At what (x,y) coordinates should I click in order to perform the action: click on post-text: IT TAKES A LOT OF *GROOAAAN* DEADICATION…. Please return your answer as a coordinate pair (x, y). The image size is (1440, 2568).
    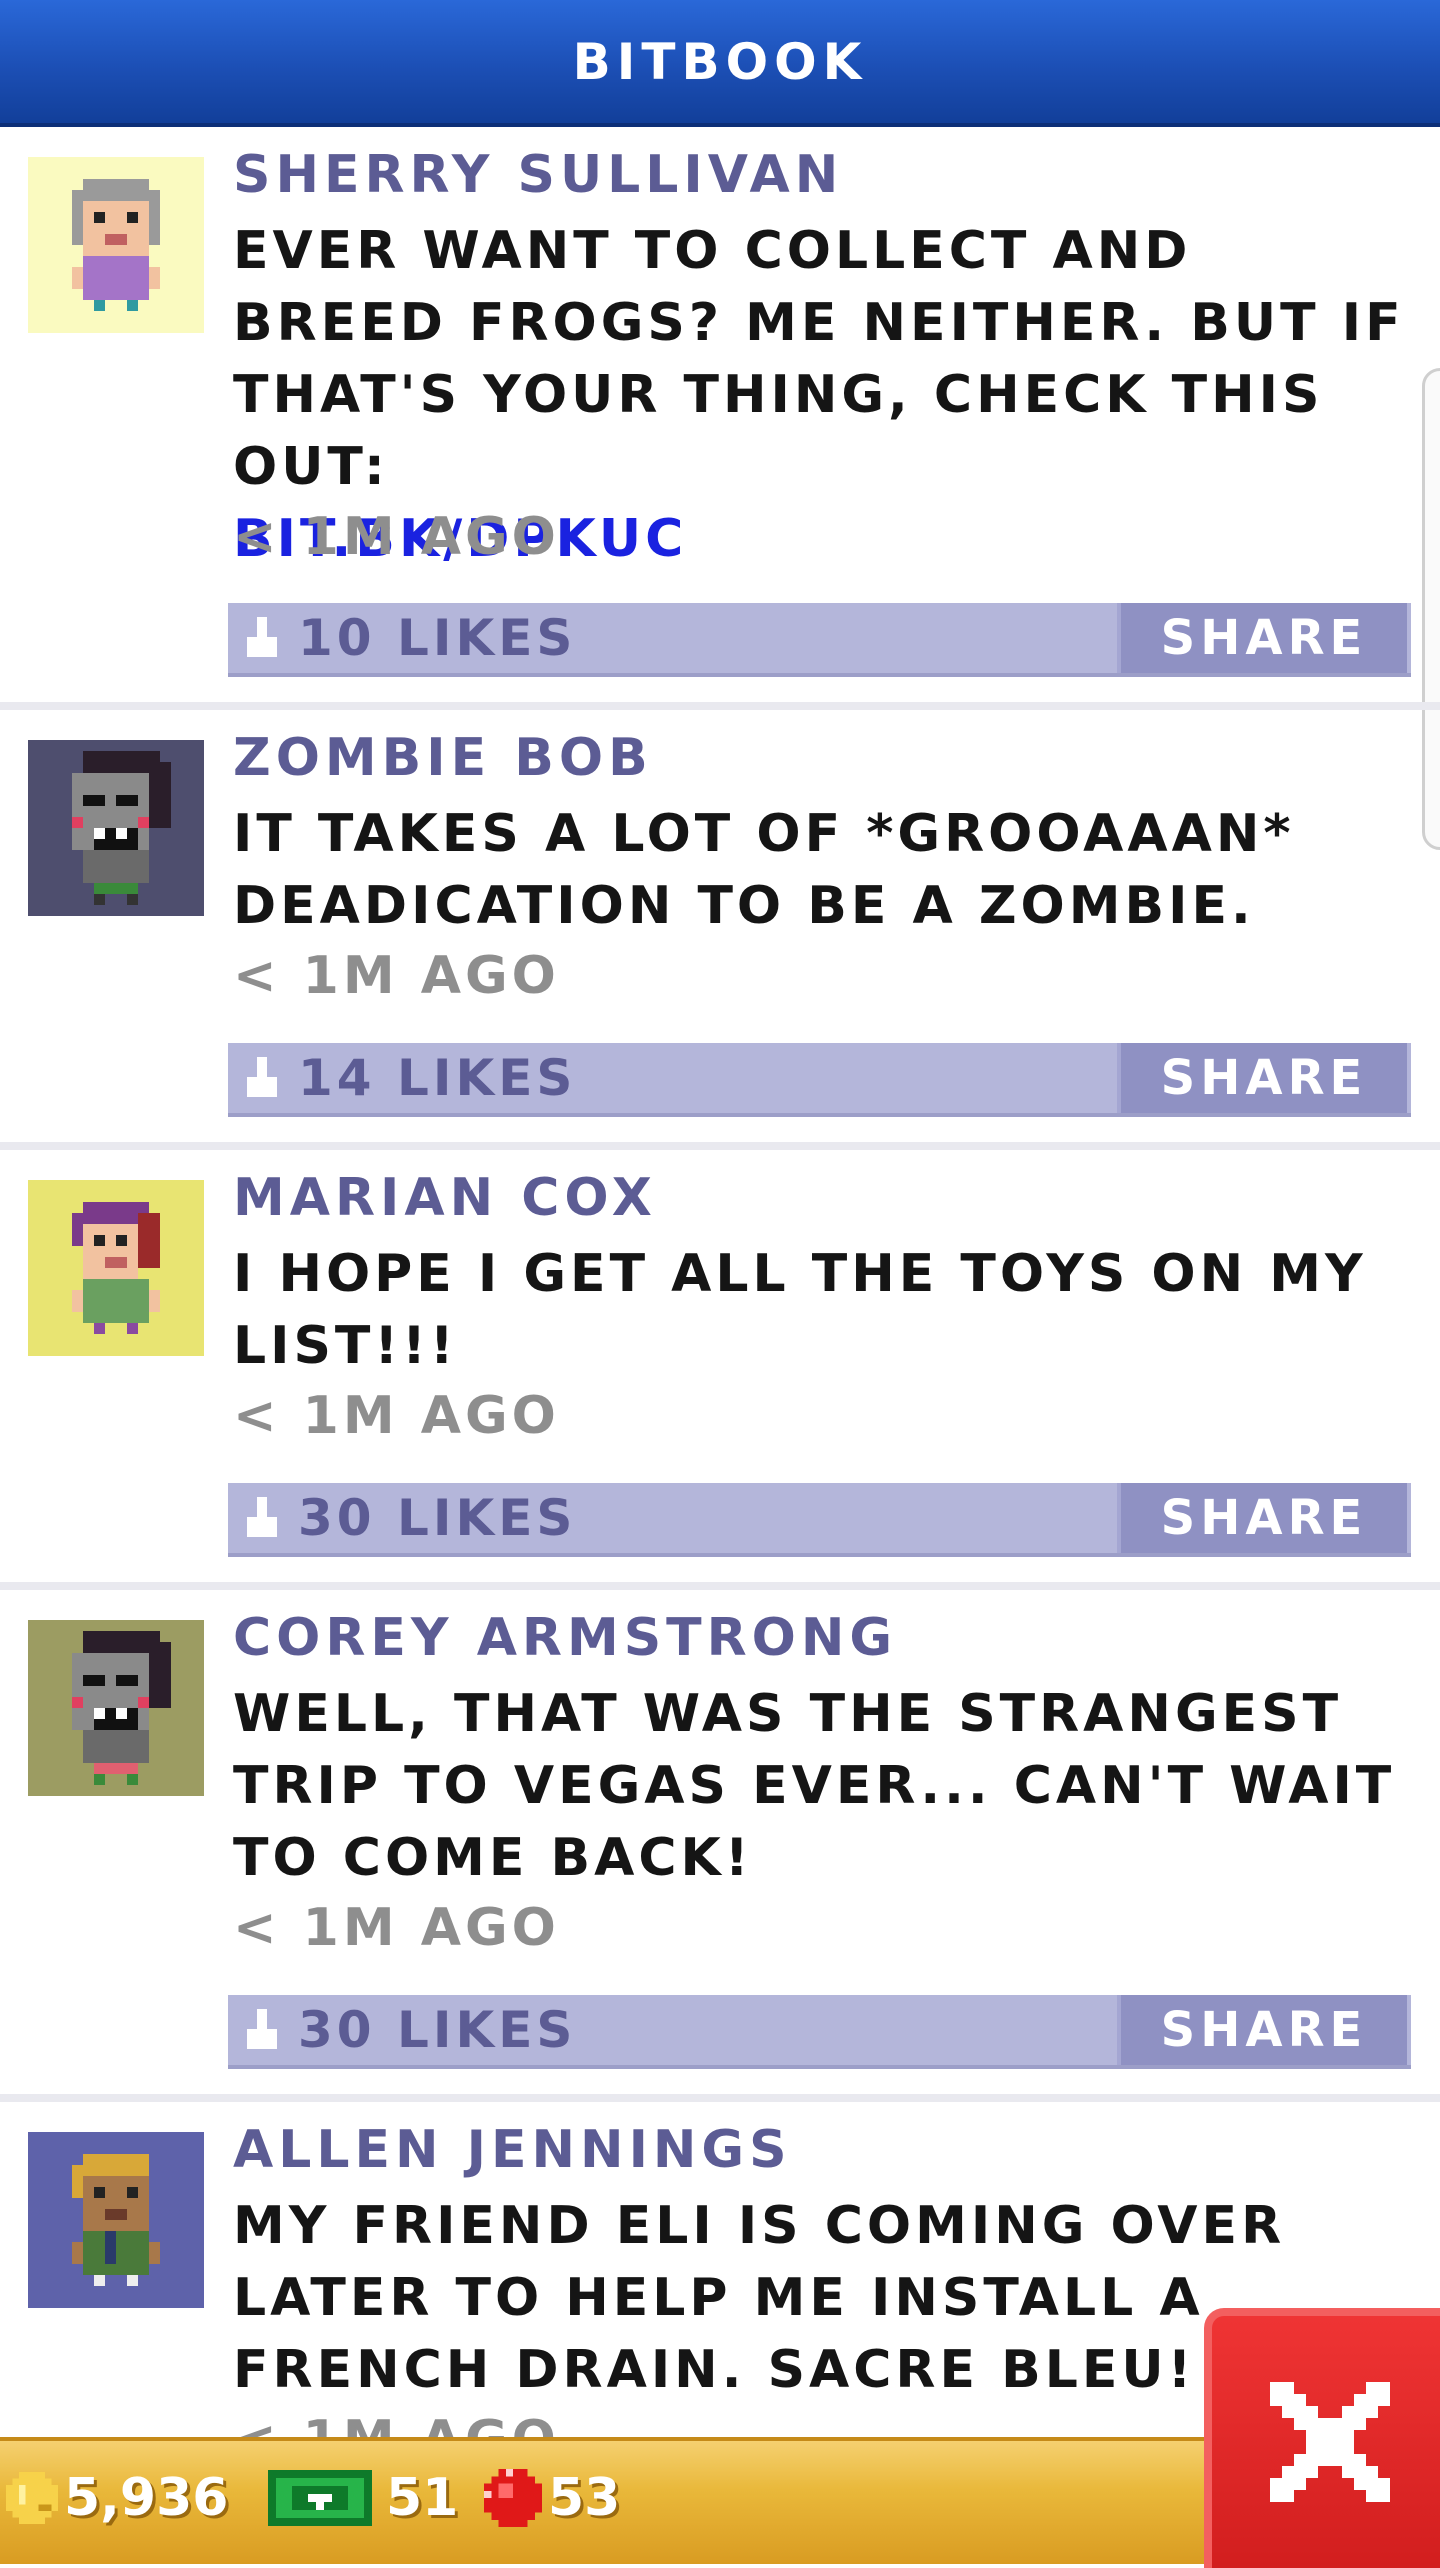
    Looking at the image, I should click on (764, 870).